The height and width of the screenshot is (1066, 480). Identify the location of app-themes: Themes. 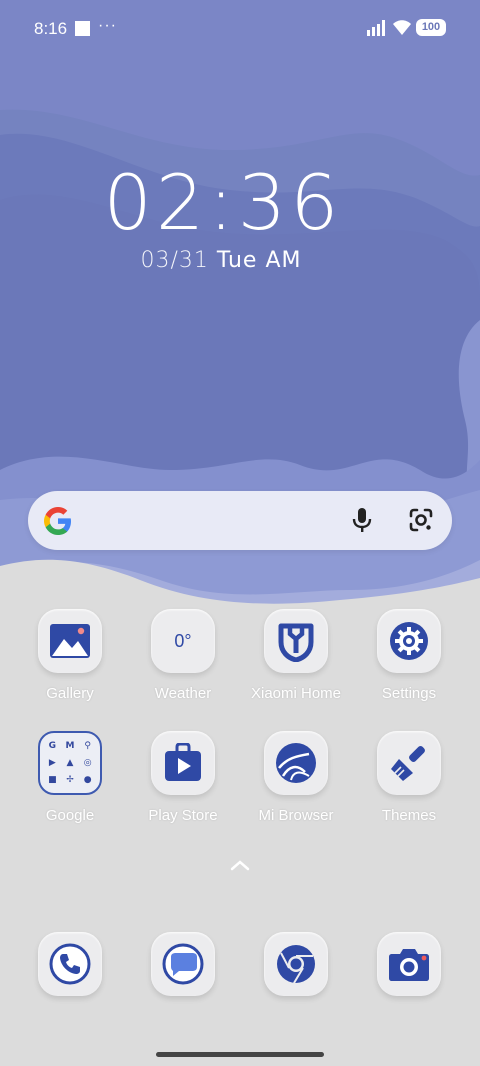
(409, 777).